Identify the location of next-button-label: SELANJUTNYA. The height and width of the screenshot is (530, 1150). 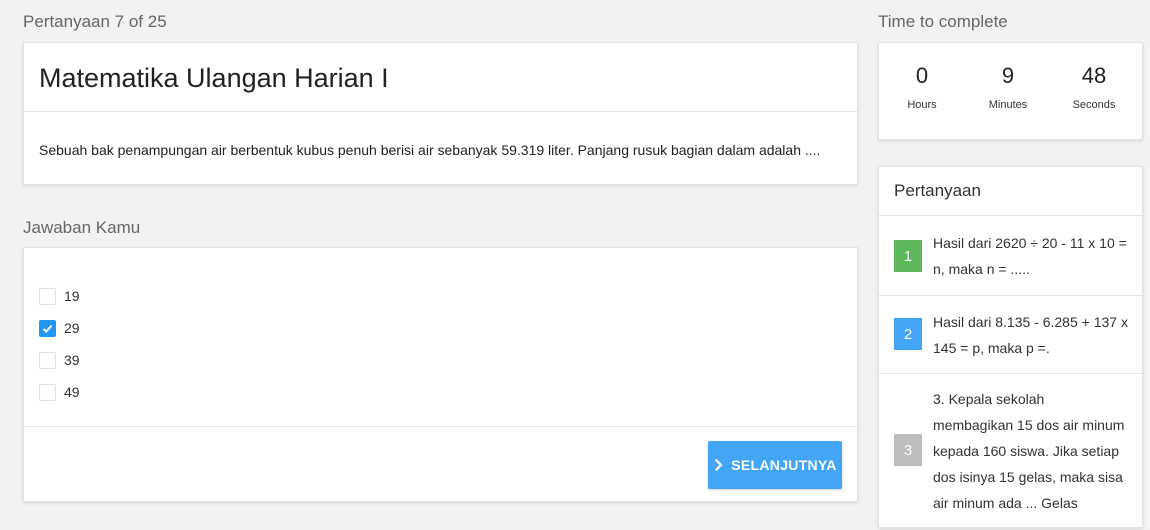
(784, 465).